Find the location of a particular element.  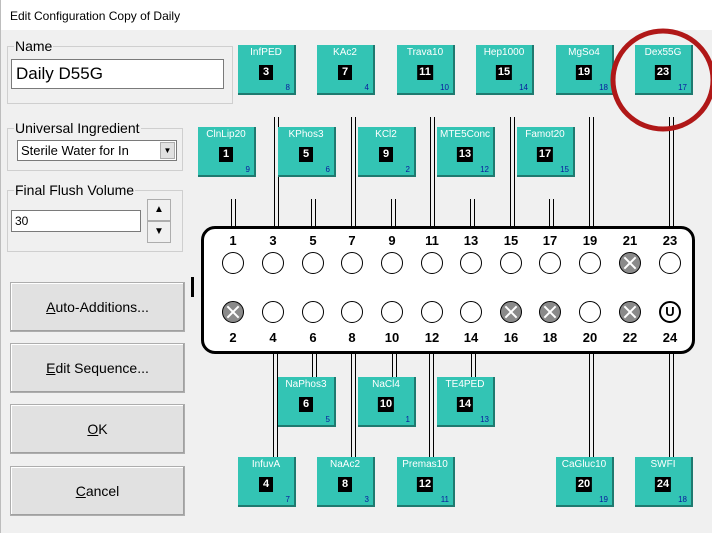

port-number-label: 17 is located at coordinates (550, 240).